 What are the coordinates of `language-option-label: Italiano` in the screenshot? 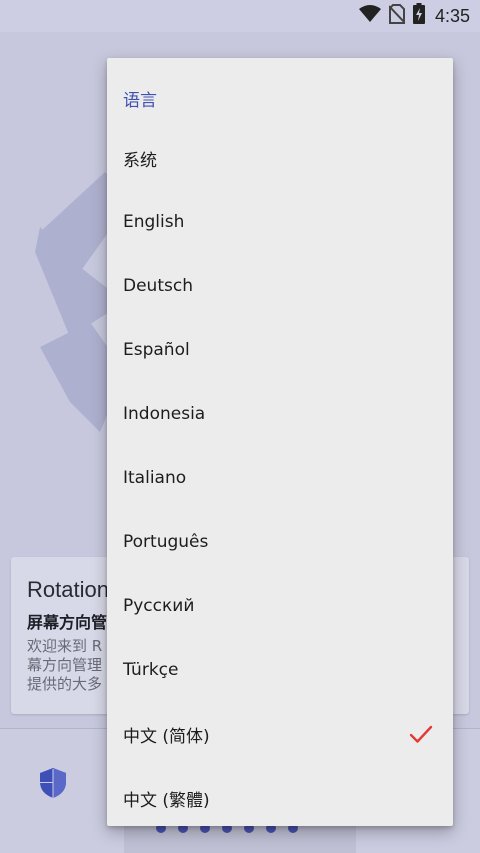 It's located at (155, 478).